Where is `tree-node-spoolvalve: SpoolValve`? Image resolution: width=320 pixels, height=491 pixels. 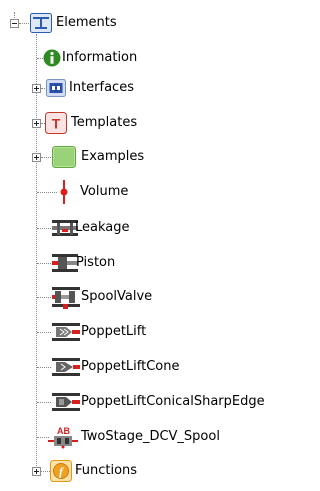 tree-node-spoolvalve: SpoolValve is located at coordinates (149, 297).